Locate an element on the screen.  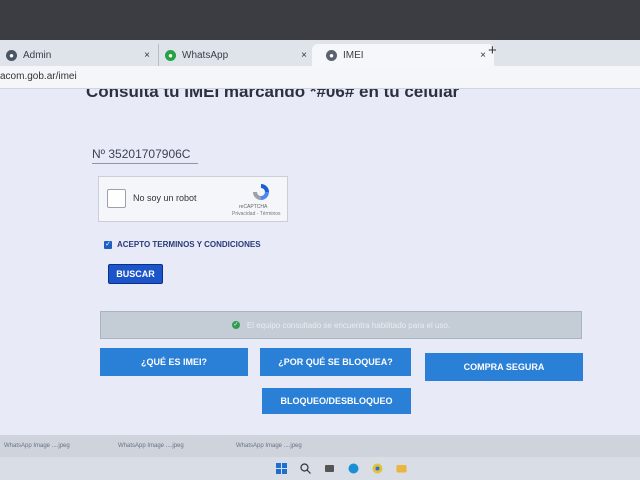
url-text: acom.gob.ar/imei is located at coordinates (38, 76).